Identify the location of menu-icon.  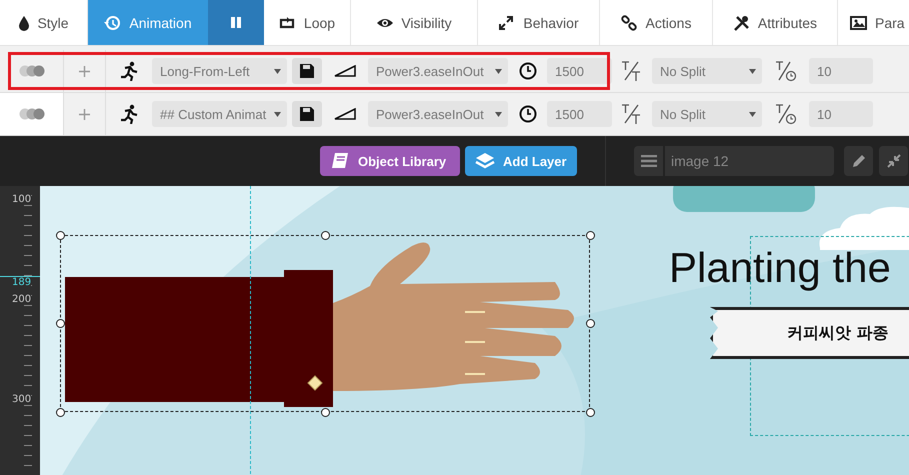
(648, 161).